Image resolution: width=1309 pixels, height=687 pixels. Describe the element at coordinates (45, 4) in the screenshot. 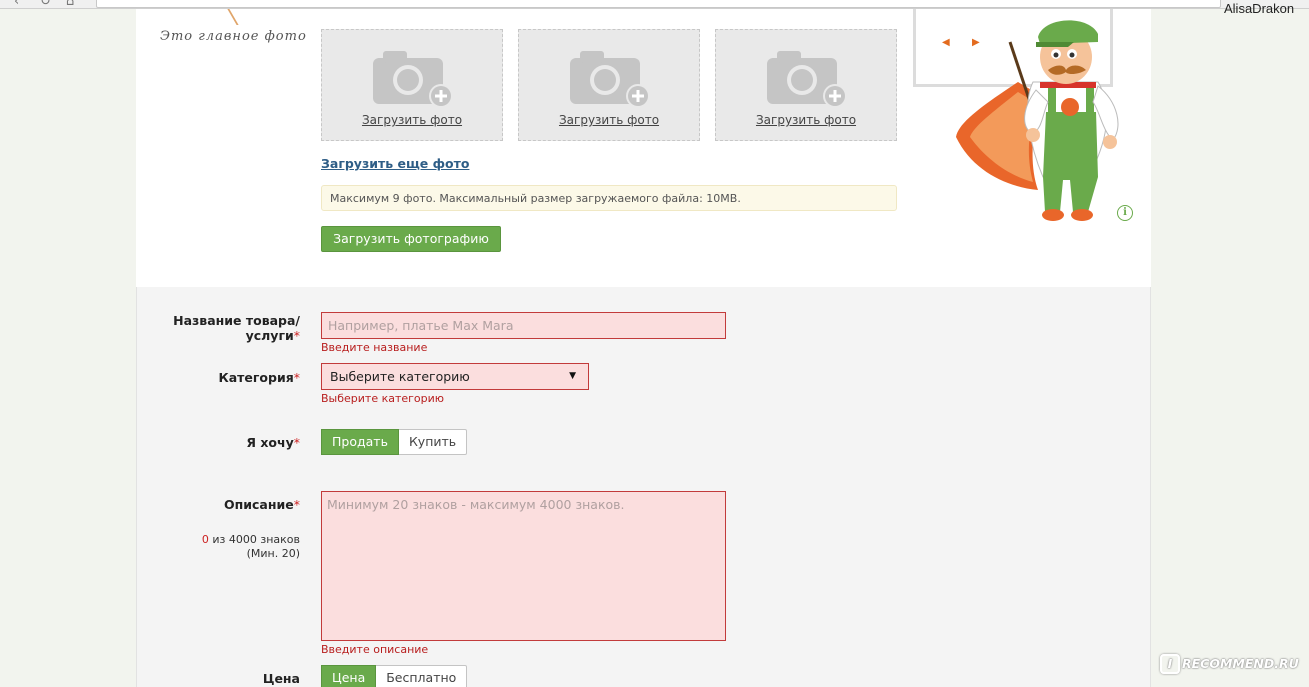

I see `reload-icon: ↻` at that location.